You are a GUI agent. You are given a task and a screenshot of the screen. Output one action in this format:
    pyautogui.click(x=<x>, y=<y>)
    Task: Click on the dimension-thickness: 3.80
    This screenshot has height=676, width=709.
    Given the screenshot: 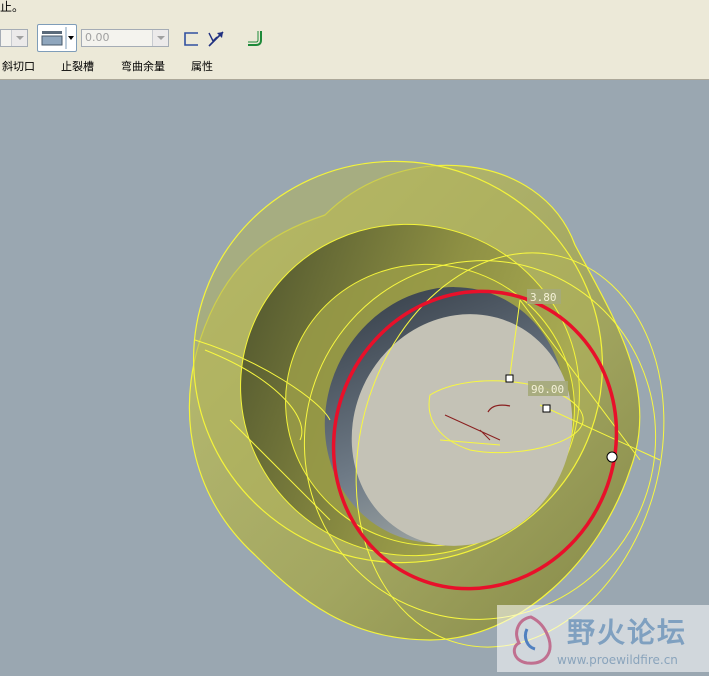 What is the action you would take?
    pyautogui.click(x=543, y=297)
    